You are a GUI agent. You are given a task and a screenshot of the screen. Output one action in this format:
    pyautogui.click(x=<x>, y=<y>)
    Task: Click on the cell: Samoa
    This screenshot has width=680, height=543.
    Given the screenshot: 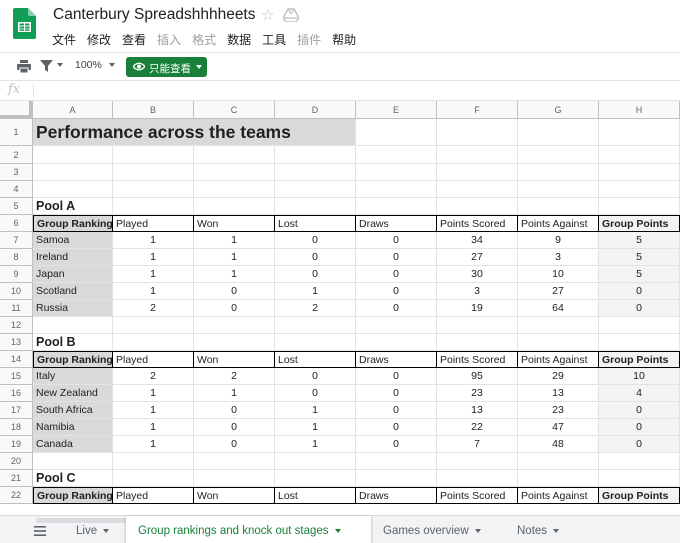 What is the action you would take?
    pyautogui.click(x=73, y=240)
    